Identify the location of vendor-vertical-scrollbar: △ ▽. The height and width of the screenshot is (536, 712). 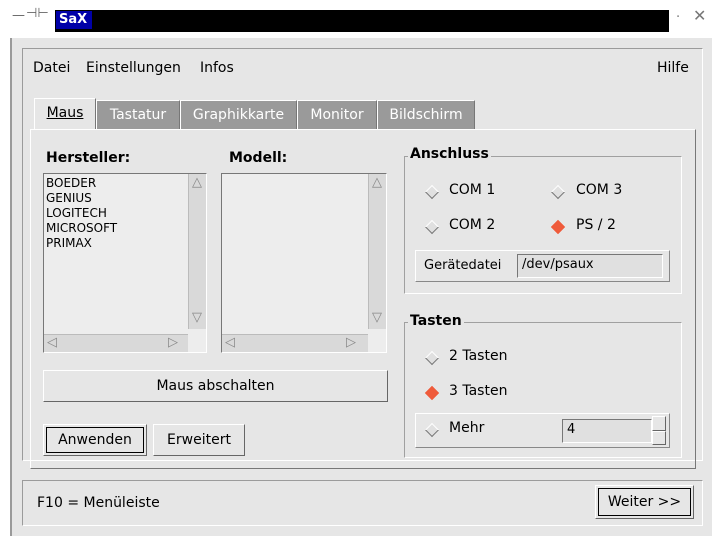
(197, 251).